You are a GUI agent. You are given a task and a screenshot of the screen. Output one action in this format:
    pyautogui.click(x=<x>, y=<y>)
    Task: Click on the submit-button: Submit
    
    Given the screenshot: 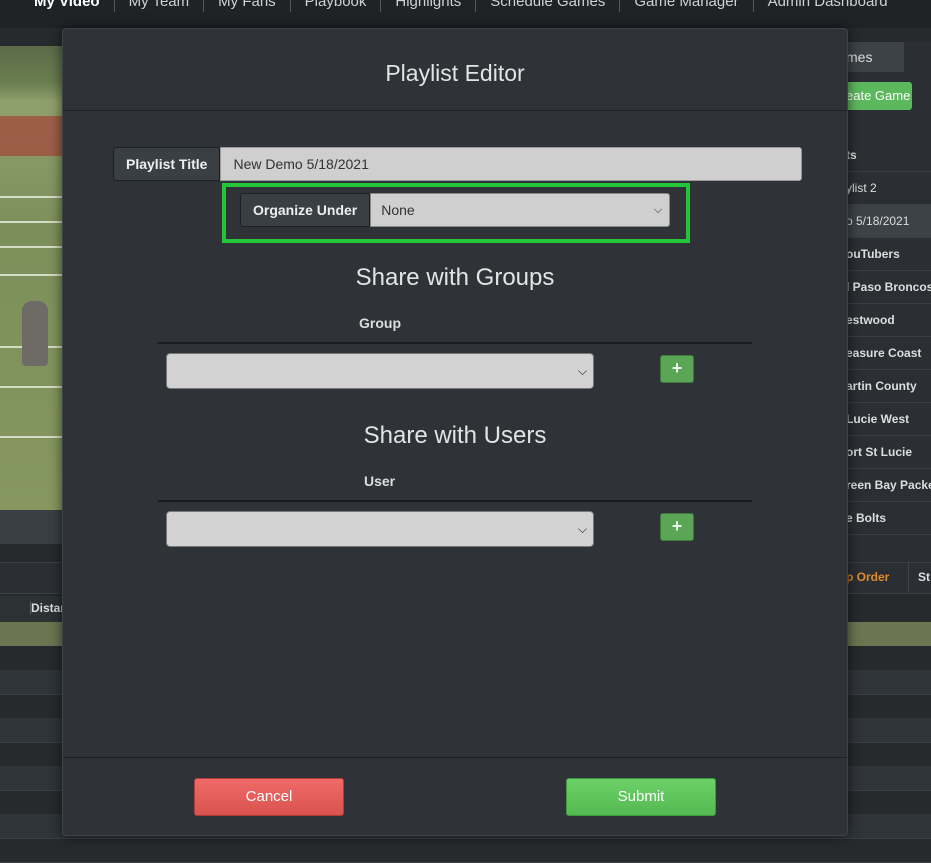 What is the action you would take?
    pyautogui.click(x=641, y=797)
    